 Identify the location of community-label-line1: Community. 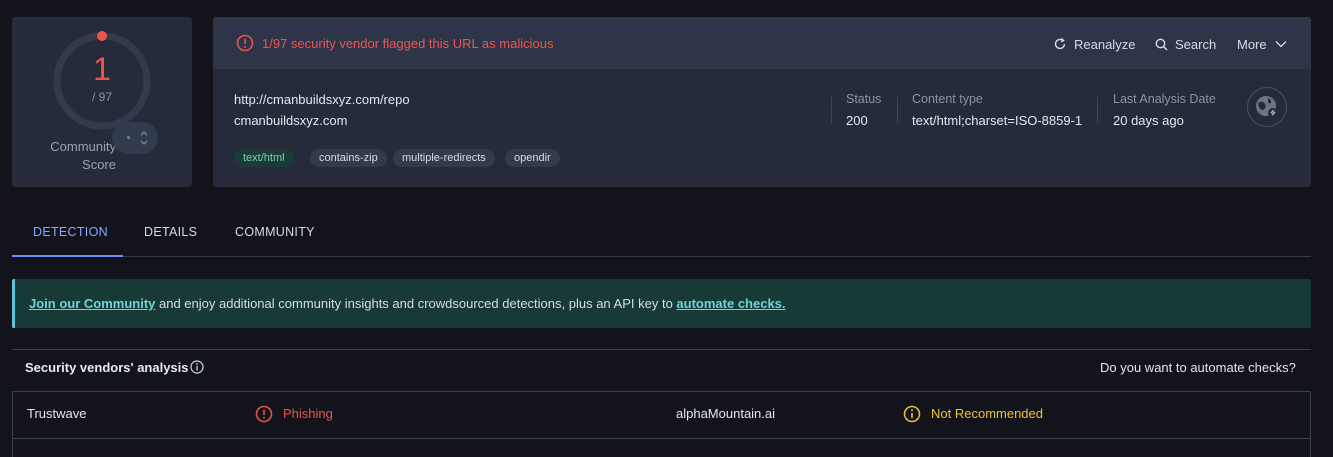
(83, 146).